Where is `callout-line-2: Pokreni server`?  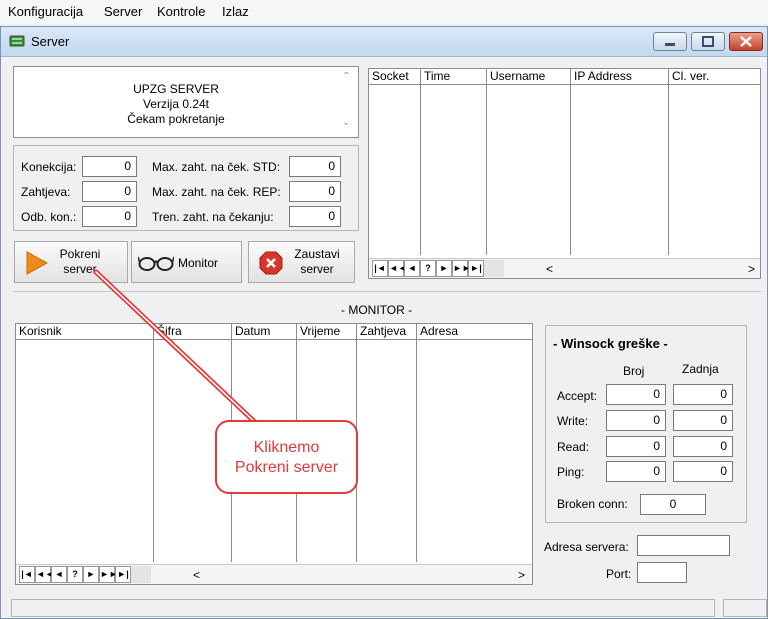
callout-line-2: Pokreni server is located at coordinates (286, 467).